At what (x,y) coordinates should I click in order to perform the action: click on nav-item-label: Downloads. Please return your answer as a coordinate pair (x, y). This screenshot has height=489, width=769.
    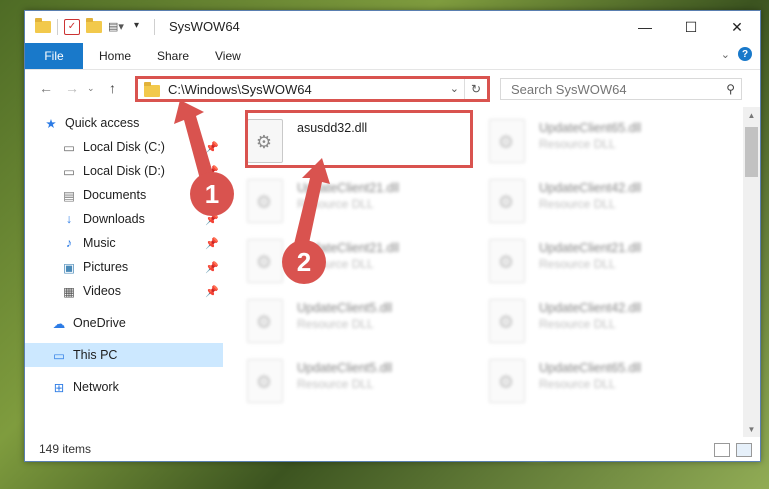
    Looking at the image, I should click on (114, 219).